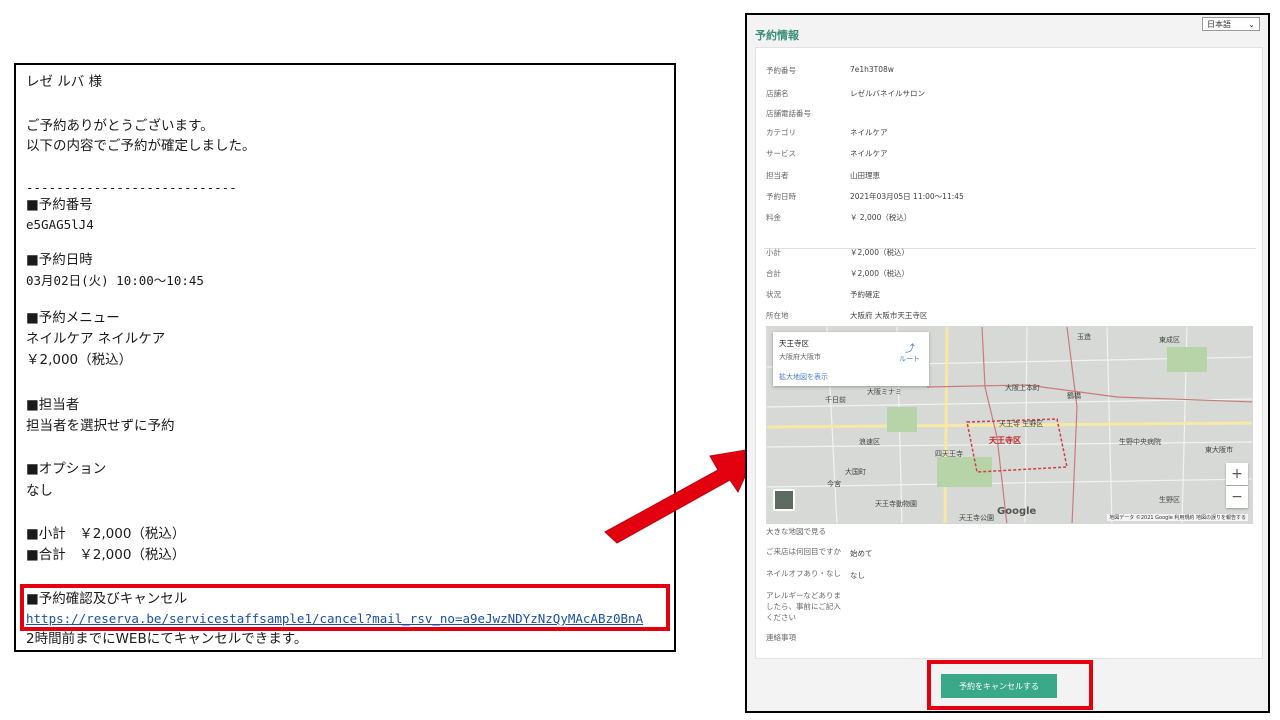 The image size is (1280, 720). I want to click on divider, so click(1010, 248).